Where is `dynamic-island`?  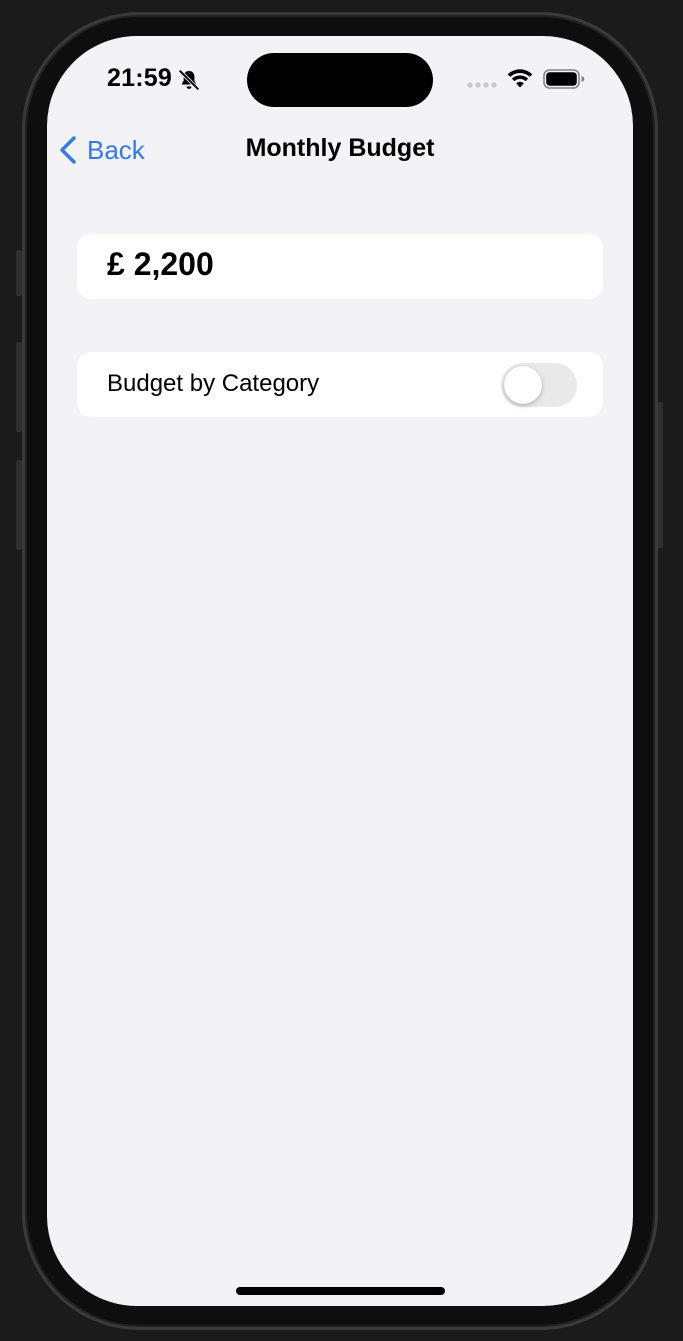 dynamic-island is located at coordinates (340, 80).